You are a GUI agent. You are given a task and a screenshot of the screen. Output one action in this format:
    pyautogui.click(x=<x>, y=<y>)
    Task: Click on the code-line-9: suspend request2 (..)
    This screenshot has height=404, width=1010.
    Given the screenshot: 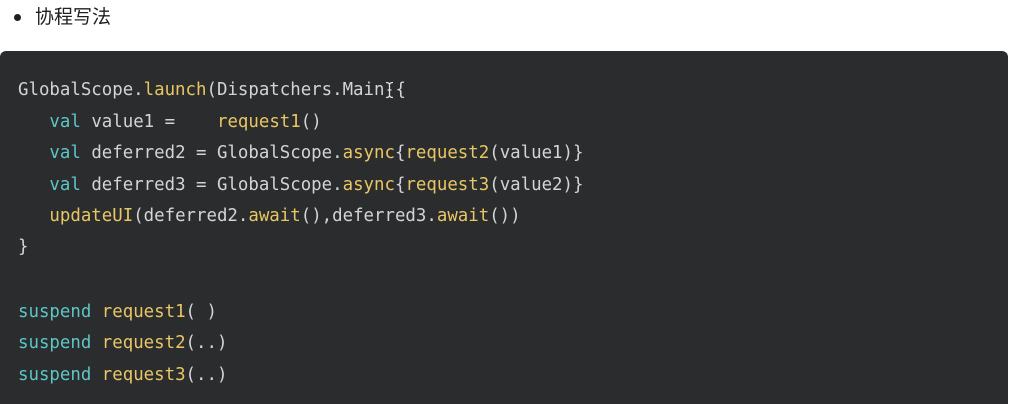 What is the action you would take?
    pyautogui.click(x=122, y=343)
    